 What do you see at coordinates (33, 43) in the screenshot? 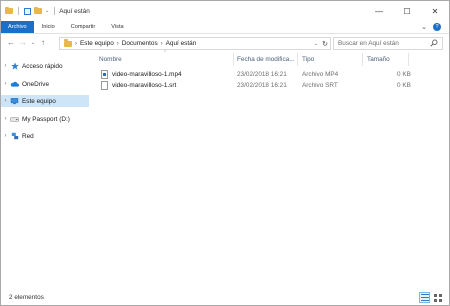
I see `recent-locations-button: ⌄` at bounding box center [33, 43].